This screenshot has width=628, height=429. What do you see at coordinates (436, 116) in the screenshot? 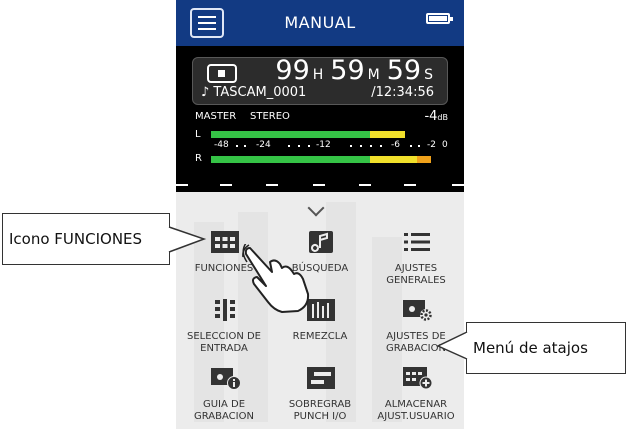
I see `level-readout: -4dB` at bounding box center [436, 116].